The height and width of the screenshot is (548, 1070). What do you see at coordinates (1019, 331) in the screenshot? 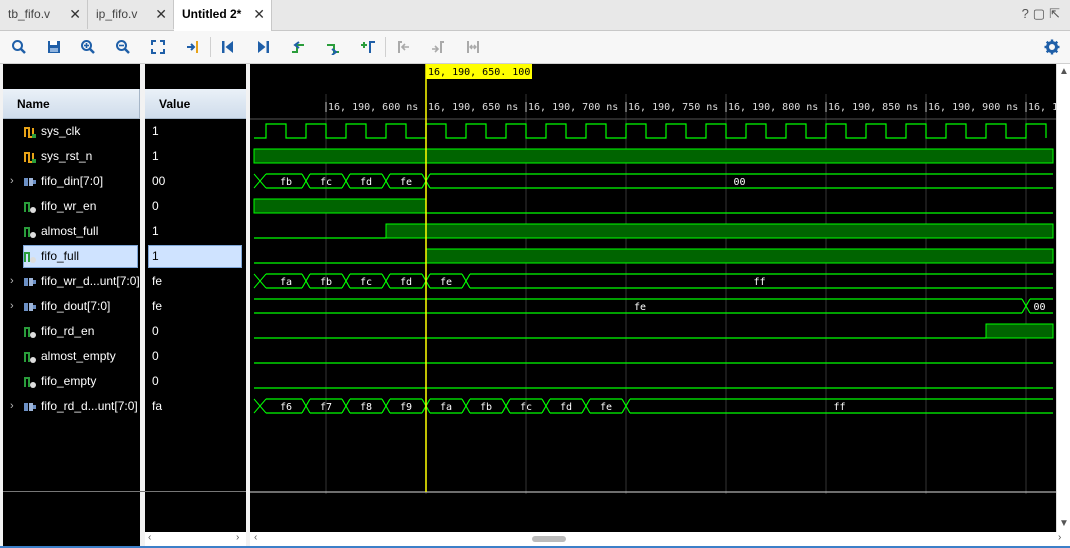
I see `wave-fifo-rd-en-high` at bounding box center [1019, 331].